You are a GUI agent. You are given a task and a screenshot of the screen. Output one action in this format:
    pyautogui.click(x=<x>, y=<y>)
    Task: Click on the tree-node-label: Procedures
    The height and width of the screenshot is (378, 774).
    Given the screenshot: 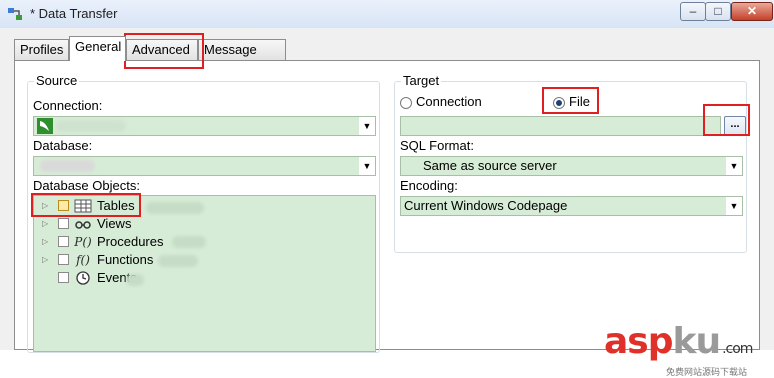 What is the action you would take?
    pyautogui.click(x=130, y=241)
    